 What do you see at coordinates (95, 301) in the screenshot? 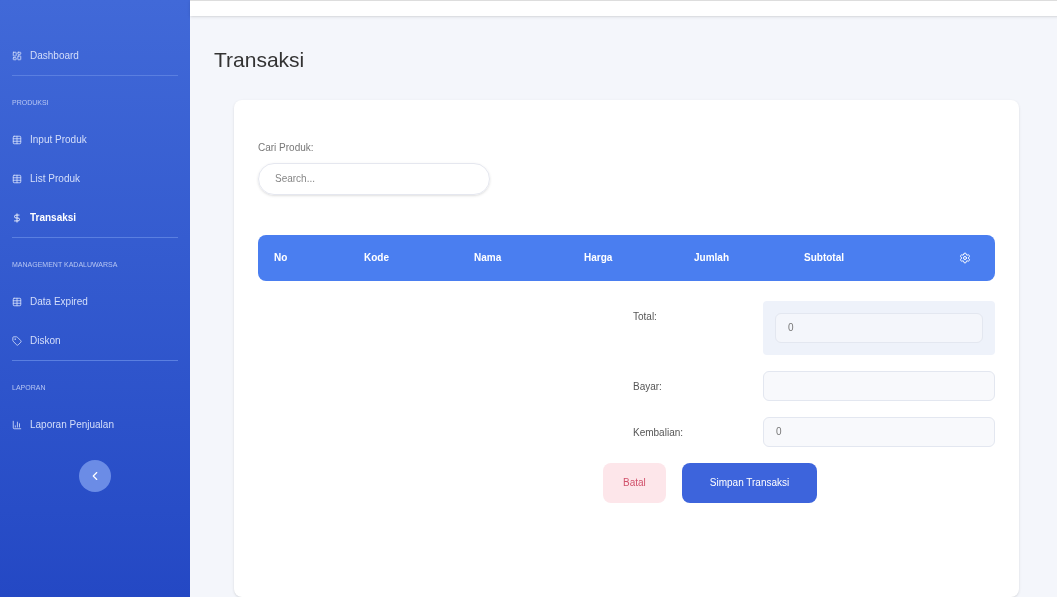
I see `sidebar-item: Data Expired` at bounding box center [95, 301].